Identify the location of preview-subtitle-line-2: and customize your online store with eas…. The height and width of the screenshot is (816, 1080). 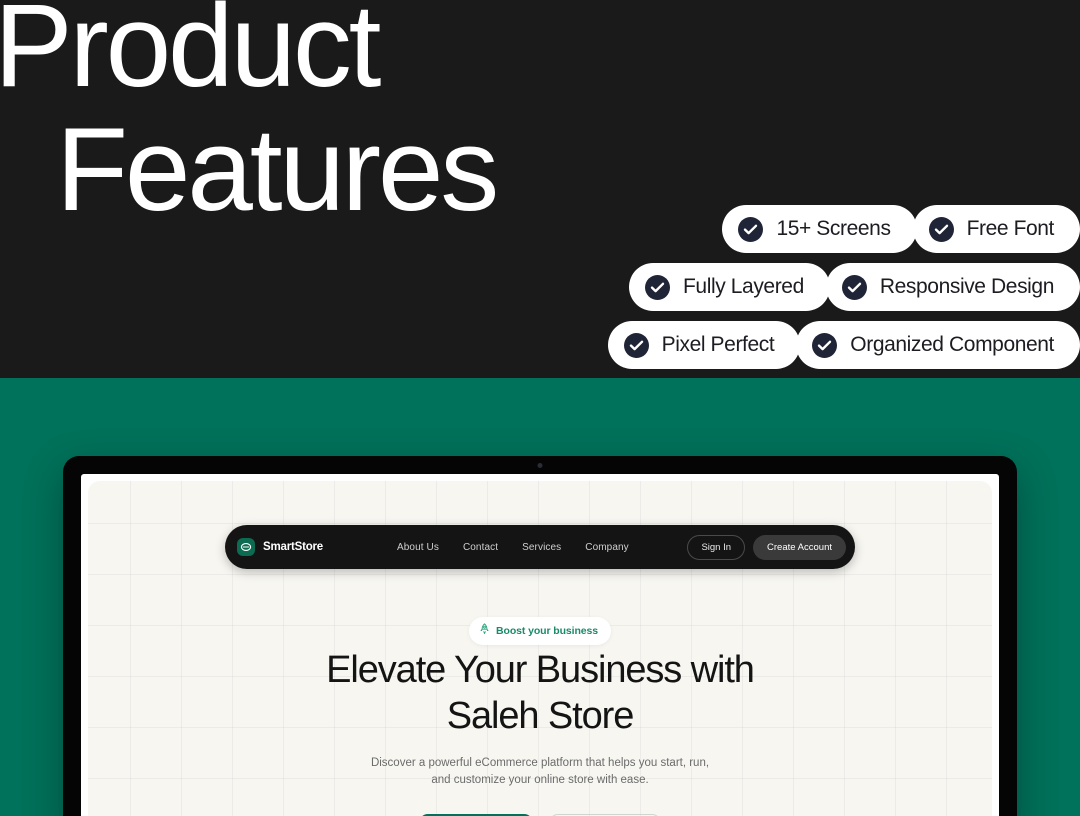
(540, 780).